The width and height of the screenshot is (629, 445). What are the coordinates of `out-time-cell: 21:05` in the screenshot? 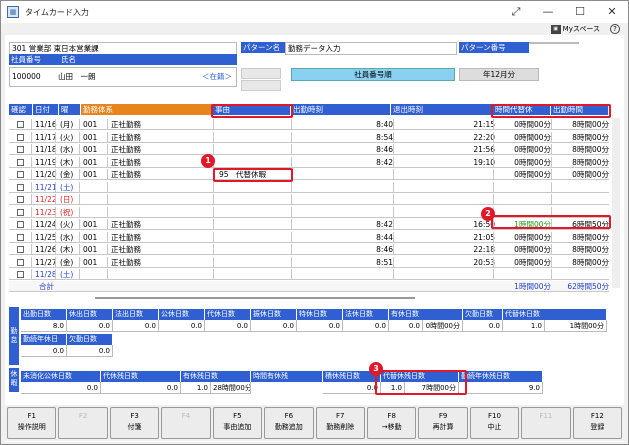 It's located at (445, 237).